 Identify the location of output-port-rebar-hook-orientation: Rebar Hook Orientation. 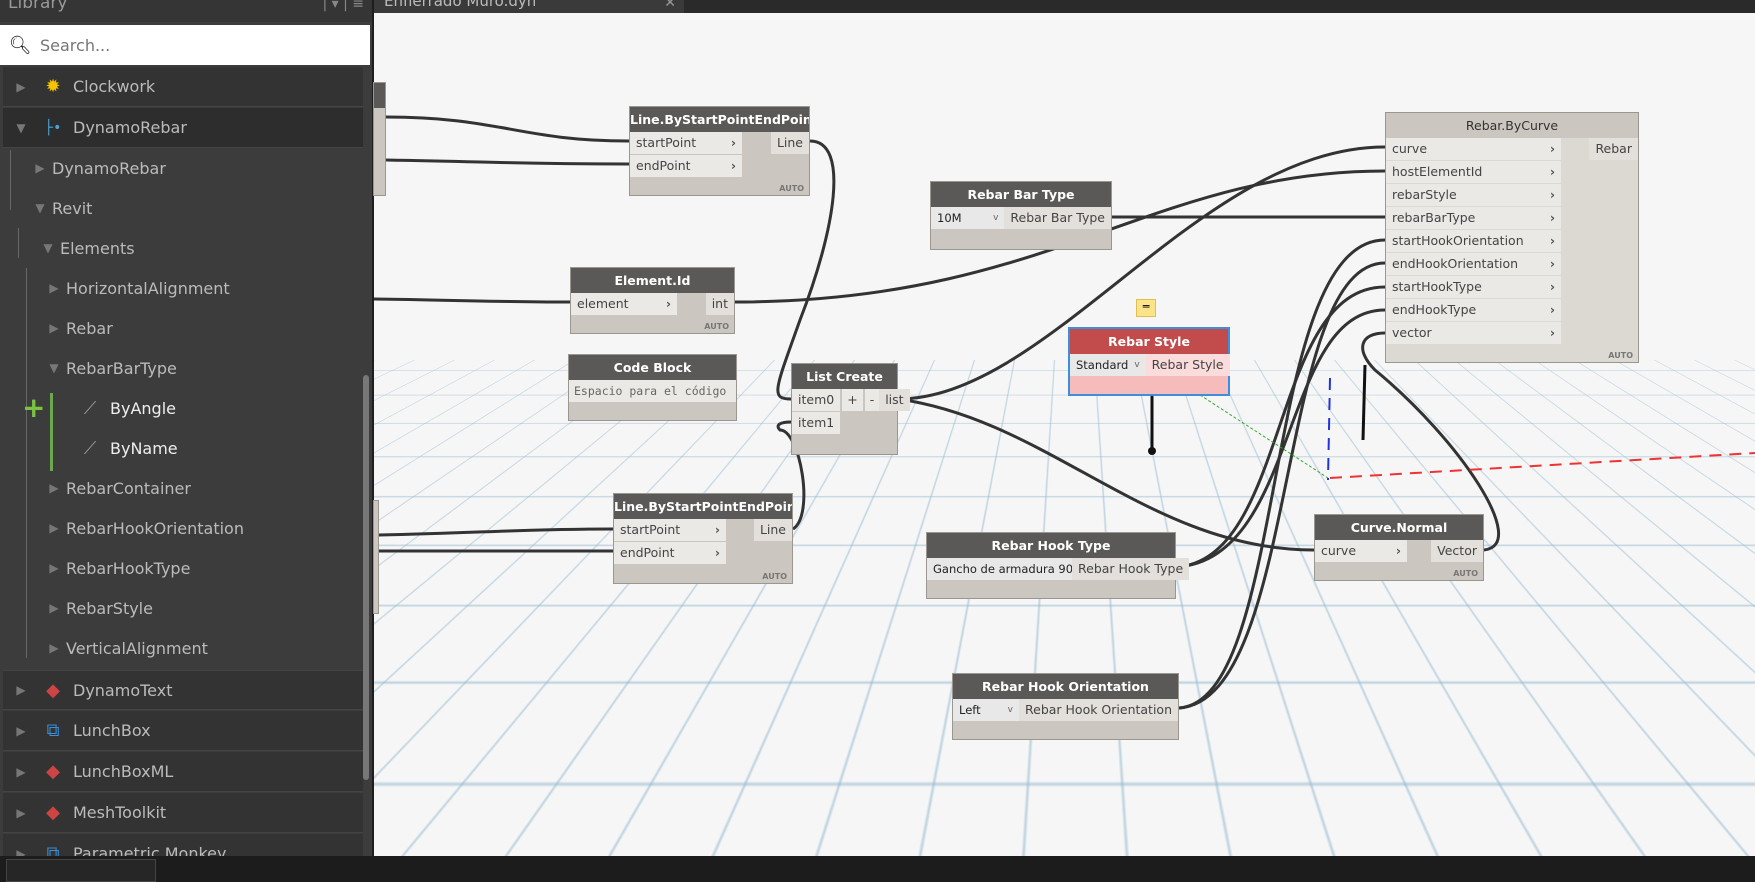
(1098, 710).